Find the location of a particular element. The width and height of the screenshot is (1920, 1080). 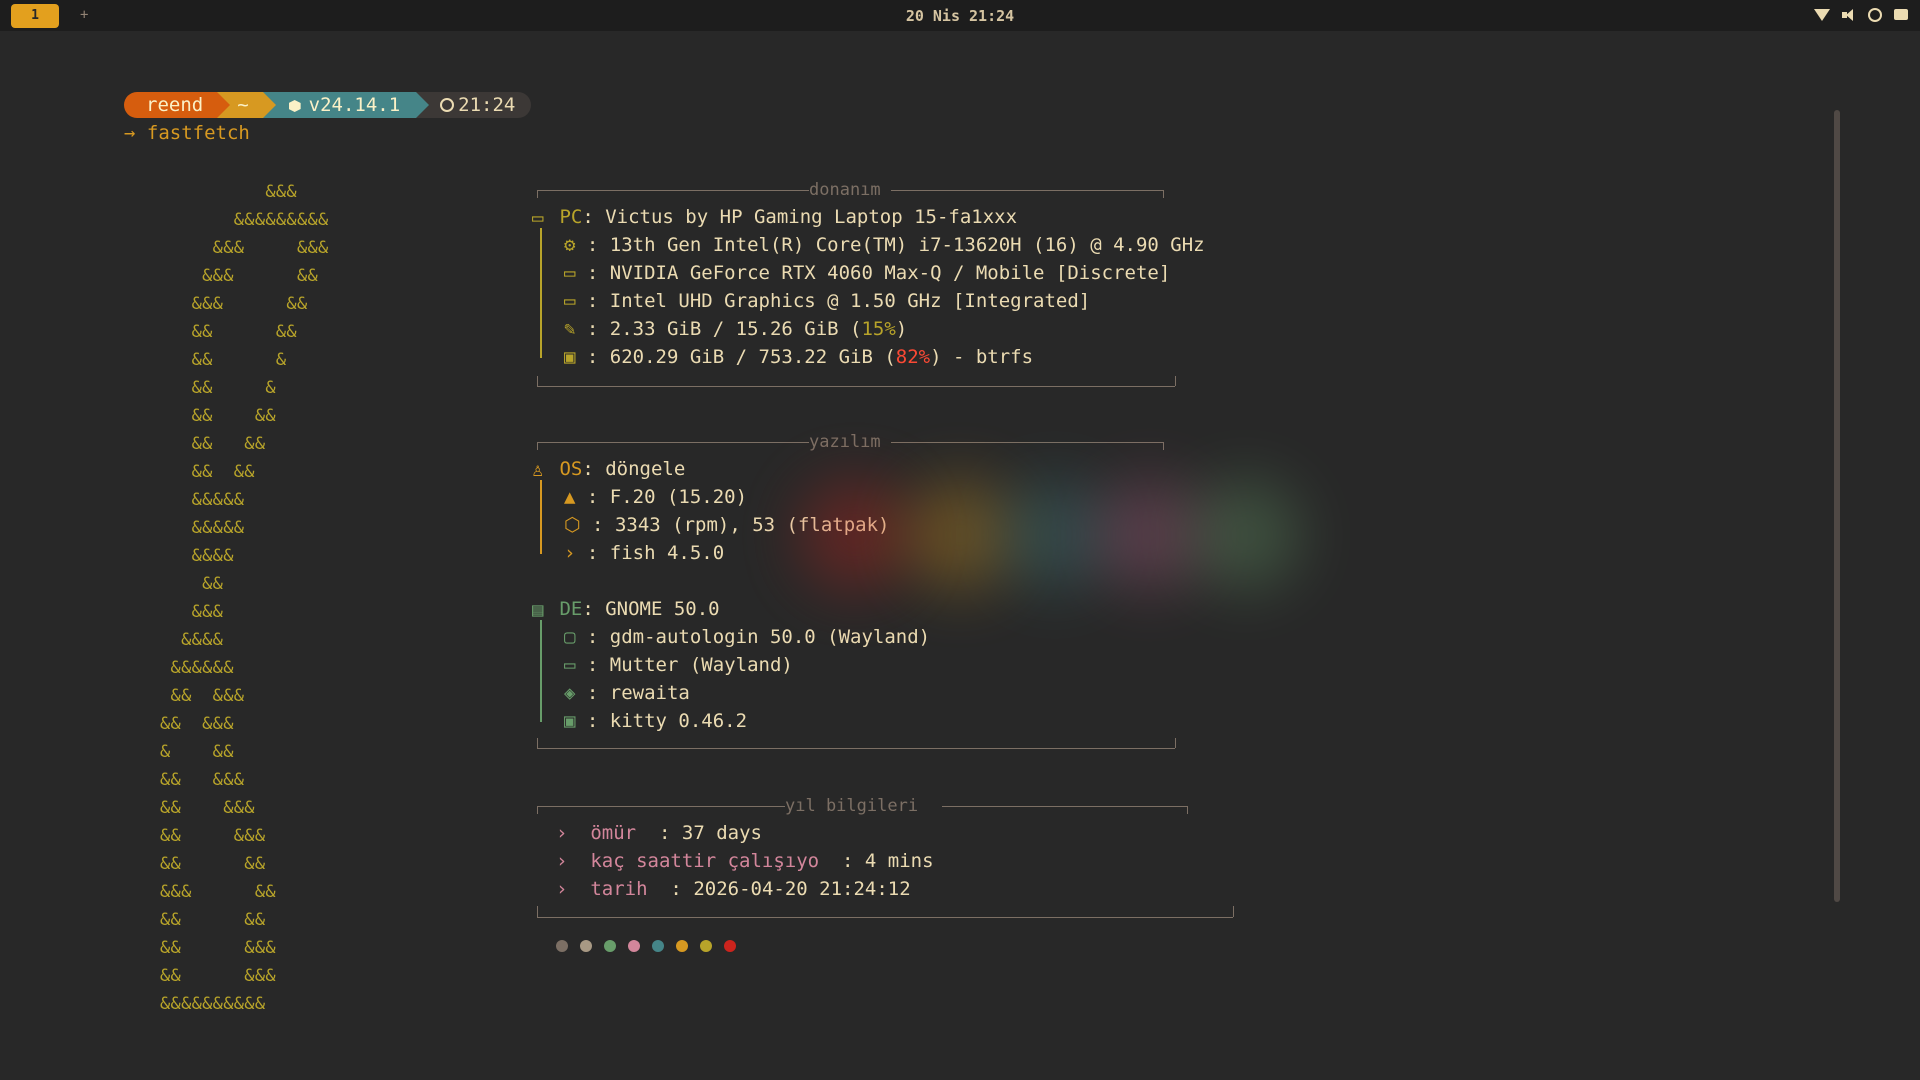

prompt-node-version: v24.14.1 is located at coordinates (354, 105).